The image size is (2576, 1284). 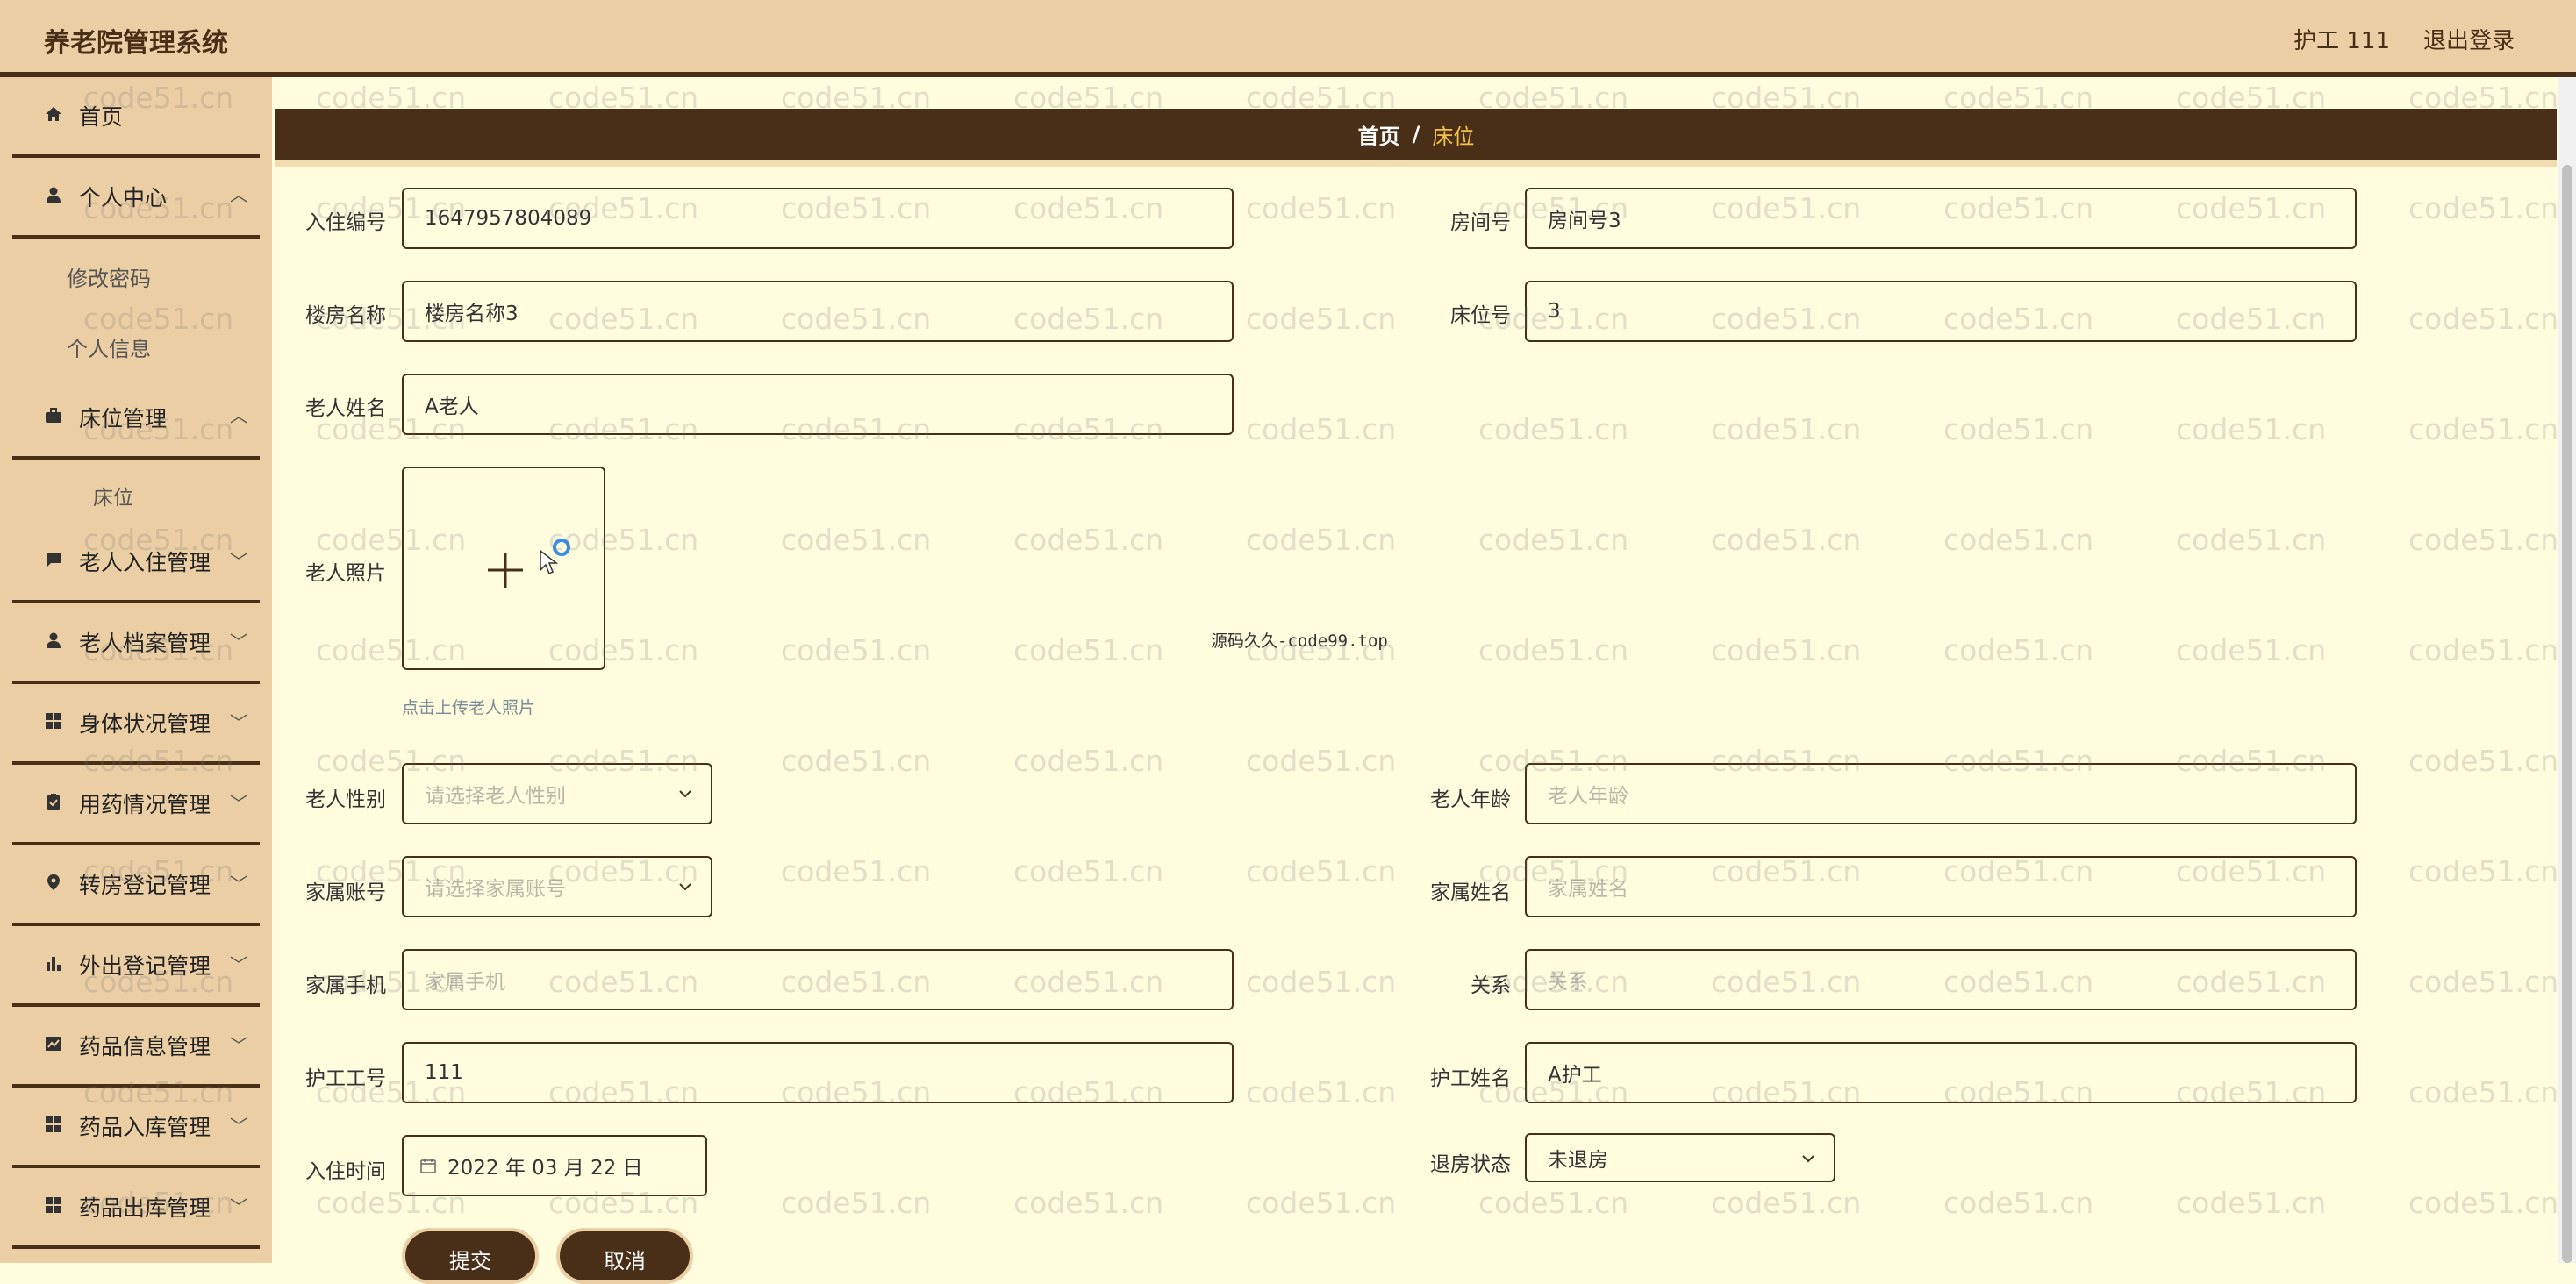 I want to click on bed-no-label: 床位号, so click(x=1480, y=315).